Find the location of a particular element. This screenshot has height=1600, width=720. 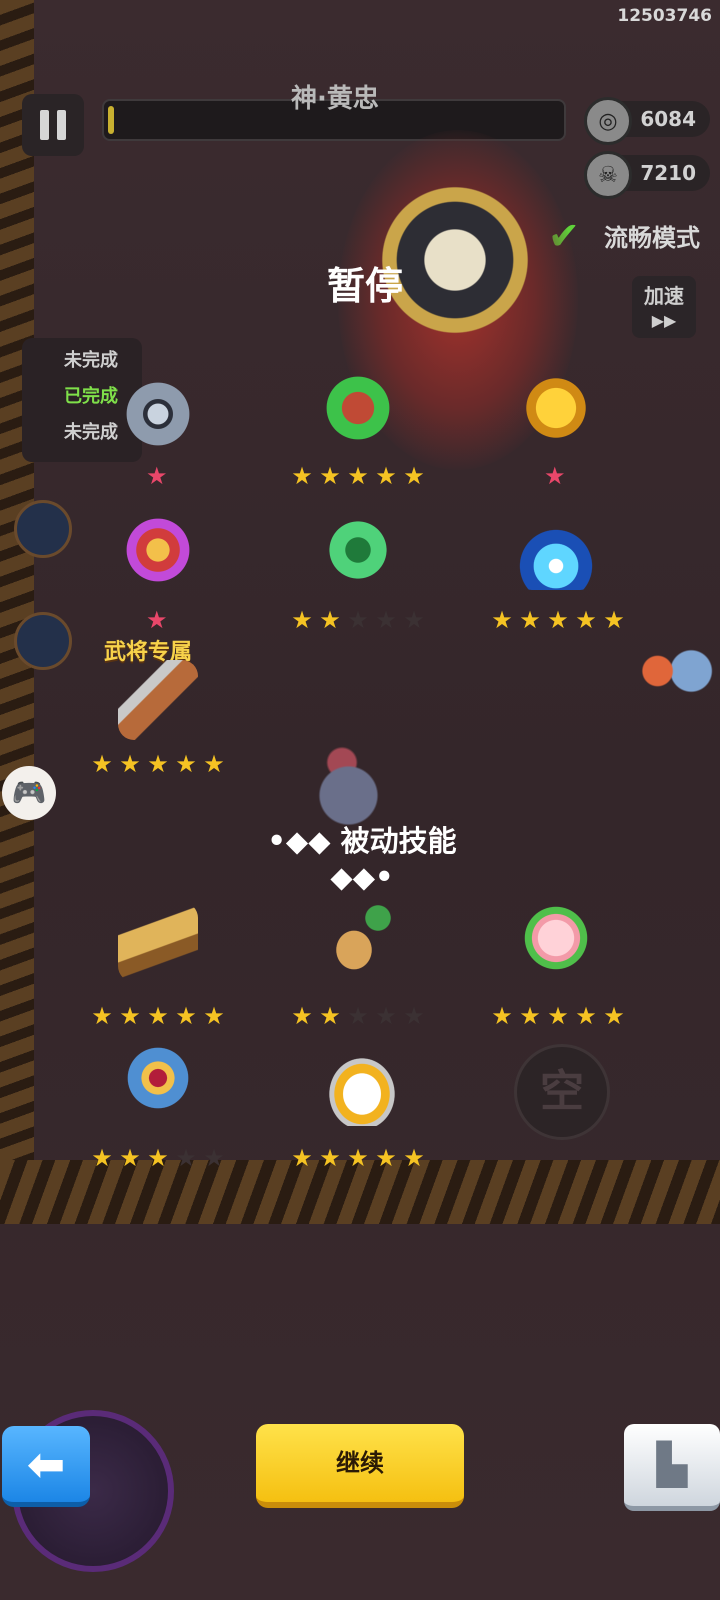

phoenix-fan-icon is located at coordinates (158, 550).